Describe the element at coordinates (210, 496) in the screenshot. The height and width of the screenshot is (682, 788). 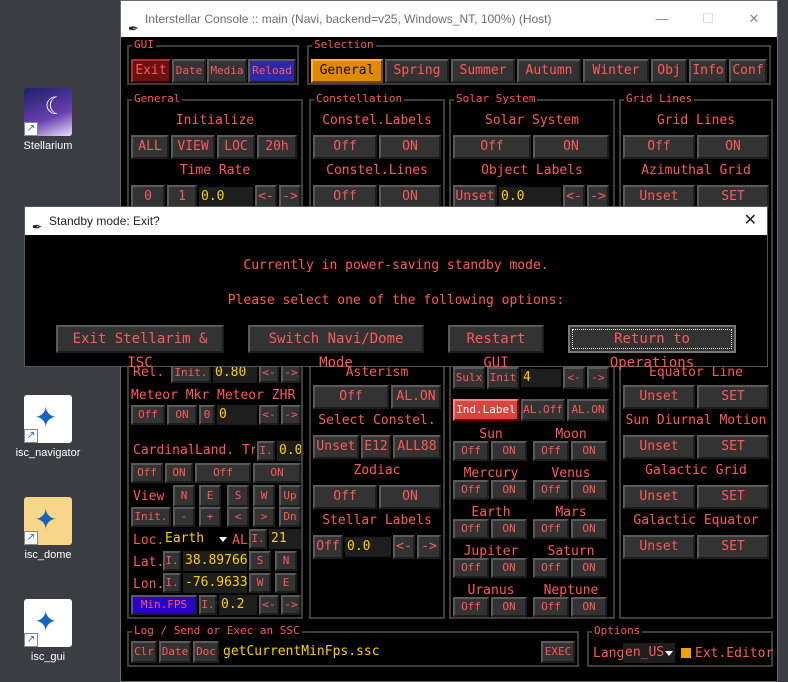
I see `view-e-button: E` at that location.